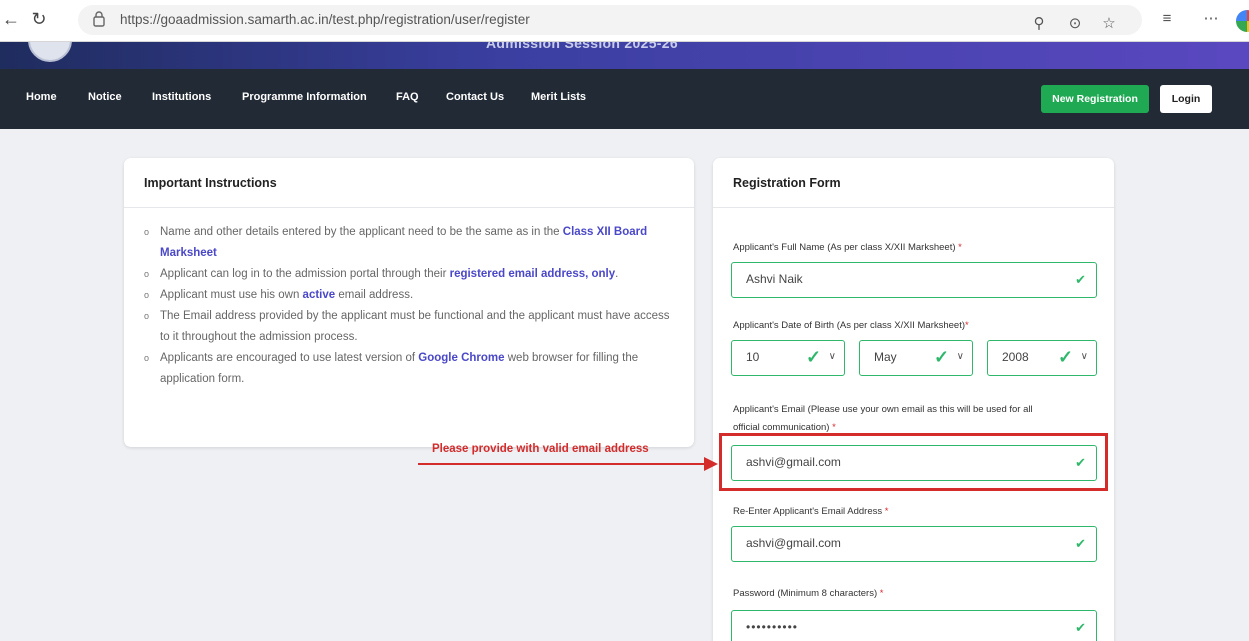  Describe the element at coordinates (409, 183) in the screenshot. I see `instructions-card-header: Important Instructions` at that location.